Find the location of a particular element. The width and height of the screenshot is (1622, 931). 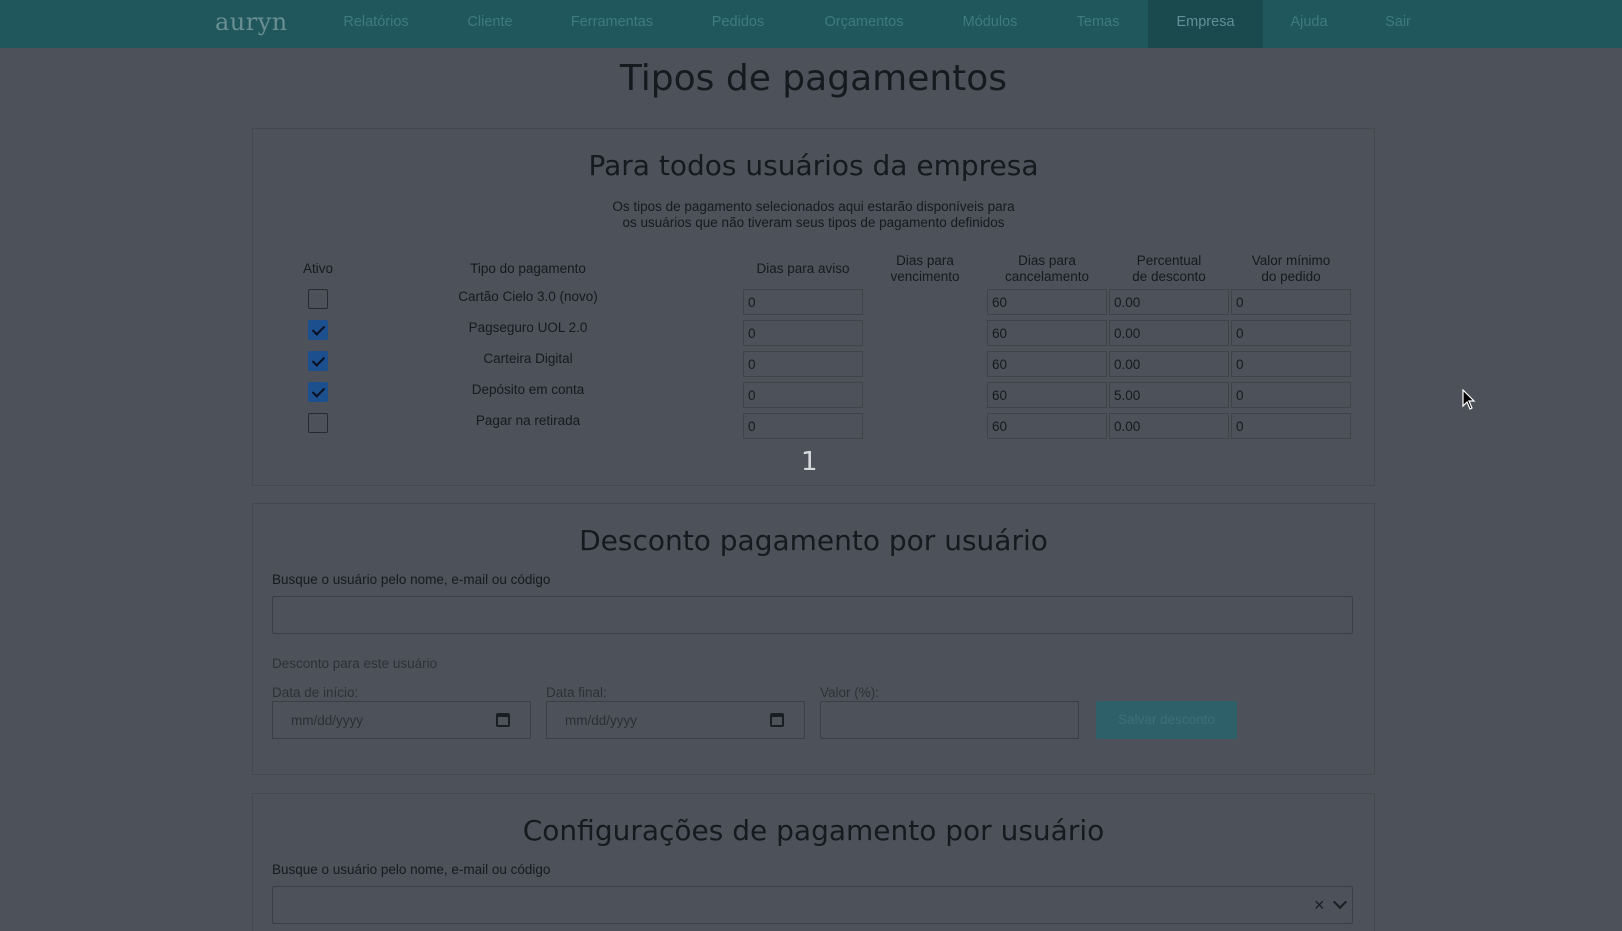

mouse-cursor-icon is located at coordinates (1469, 399).